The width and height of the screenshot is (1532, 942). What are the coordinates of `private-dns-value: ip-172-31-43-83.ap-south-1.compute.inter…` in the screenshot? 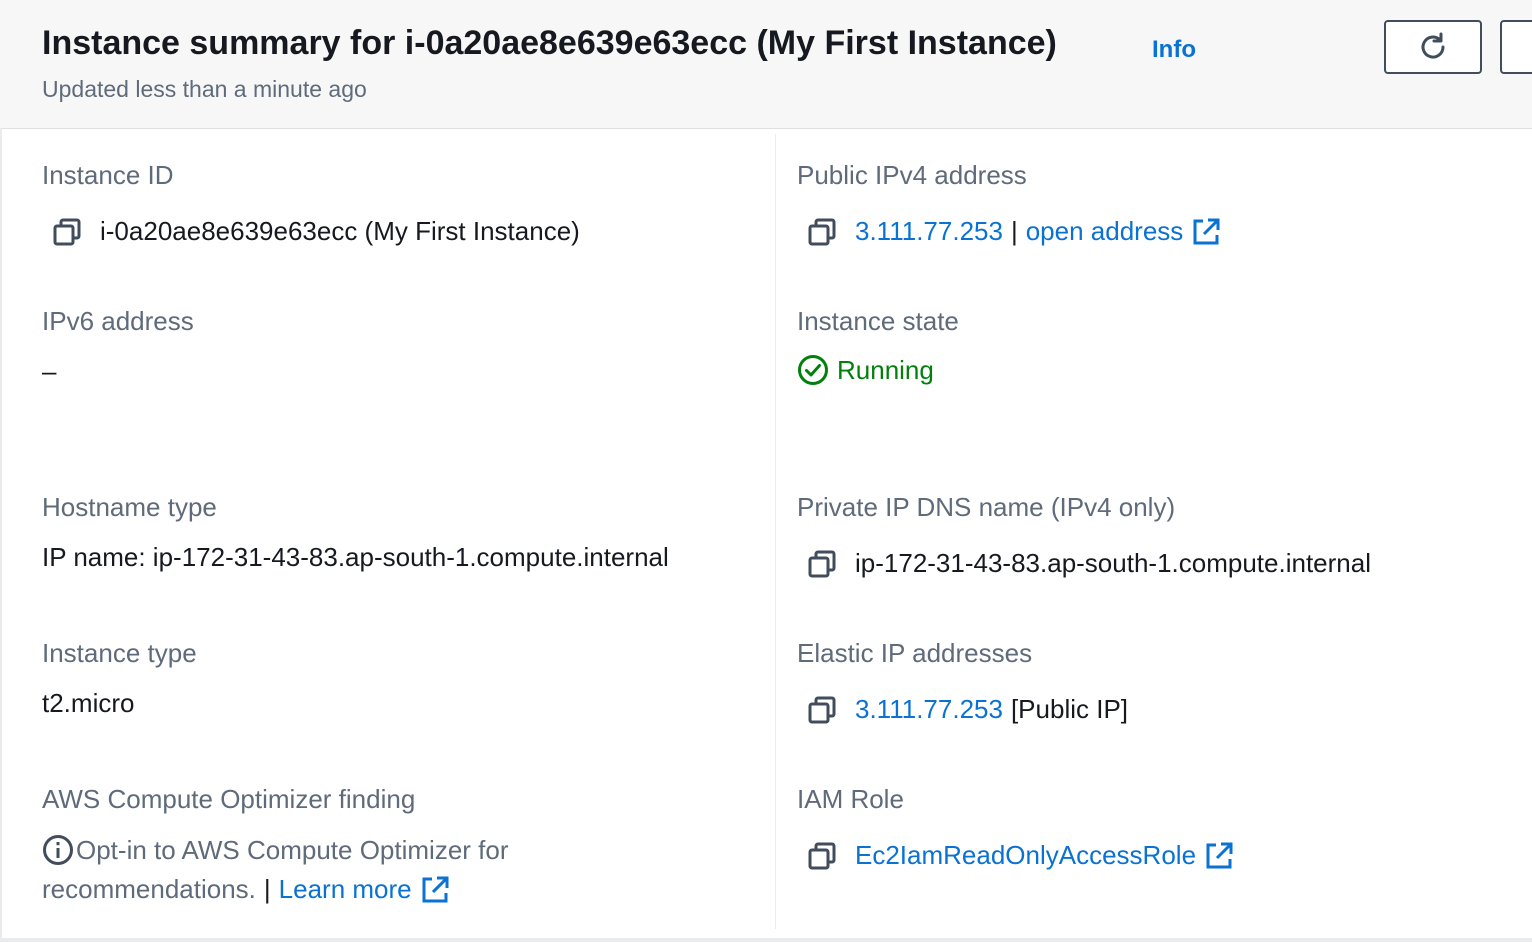 It's located at (1089, 563).